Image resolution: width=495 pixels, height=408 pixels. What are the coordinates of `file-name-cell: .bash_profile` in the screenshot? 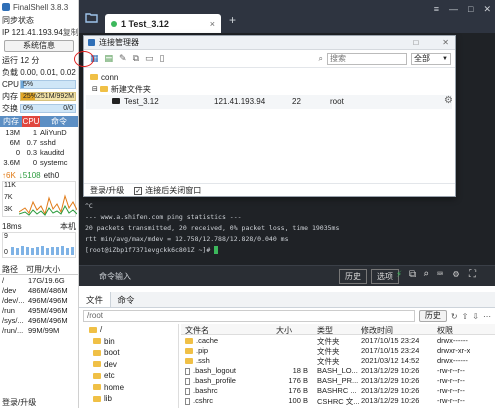 It's located at (229, 380).